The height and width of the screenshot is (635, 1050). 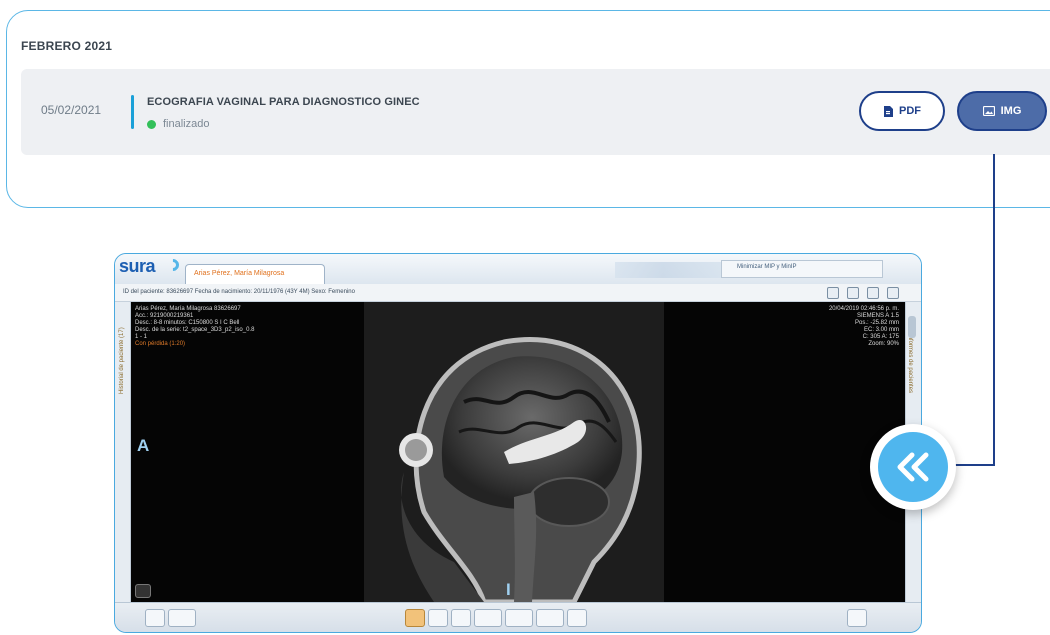 I want to click on reset-tool-icon, so click(x=577, y=618).